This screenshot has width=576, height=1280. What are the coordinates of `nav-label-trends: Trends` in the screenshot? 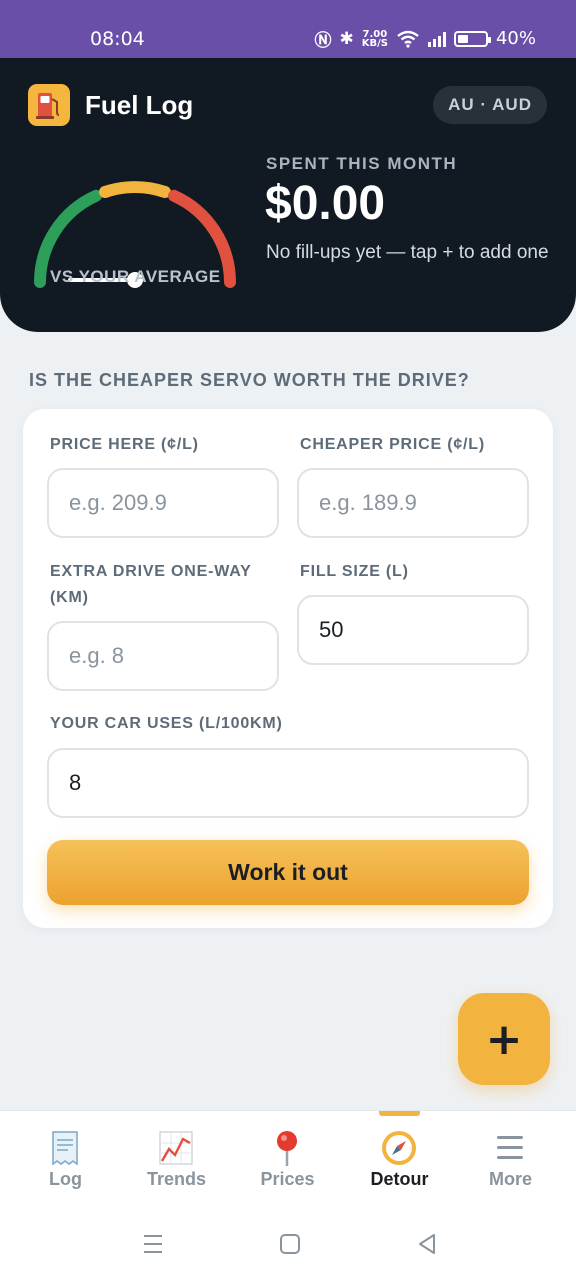 It's located at (176, 1179).